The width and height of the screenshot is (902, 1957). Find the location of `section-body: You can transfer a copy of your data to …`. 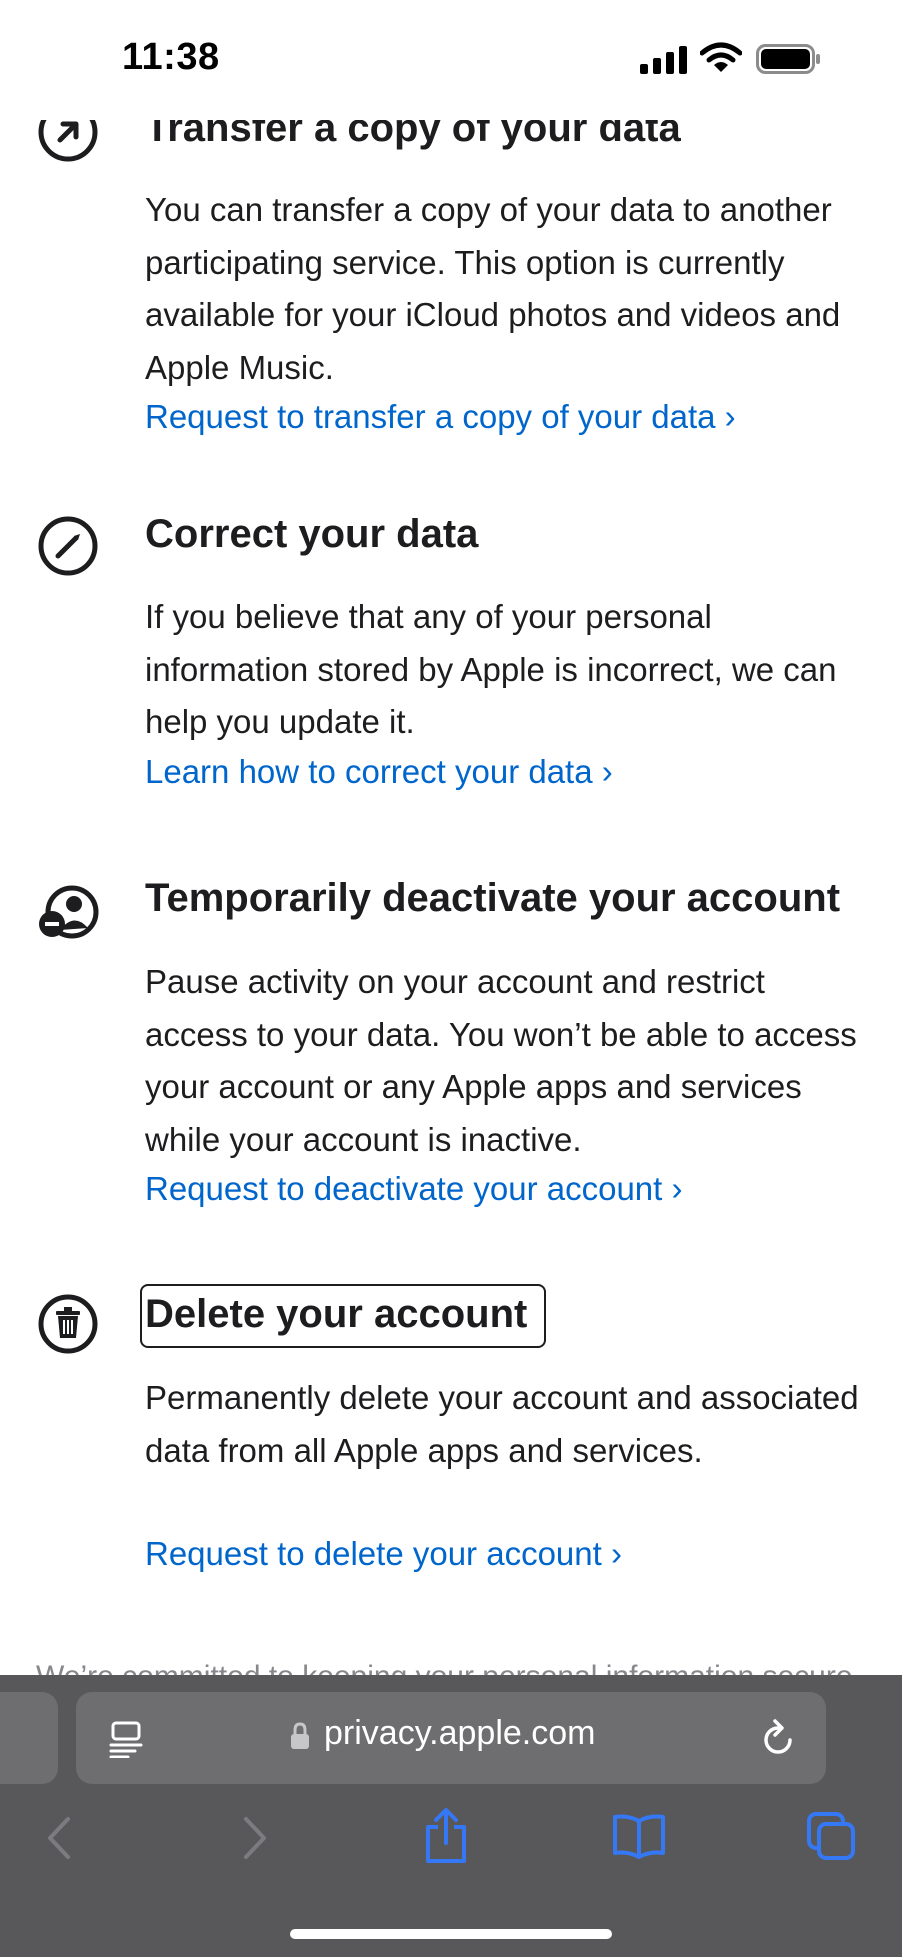

section-body: You can transfer a copy of your data to … is located at coordinates (493, 288).